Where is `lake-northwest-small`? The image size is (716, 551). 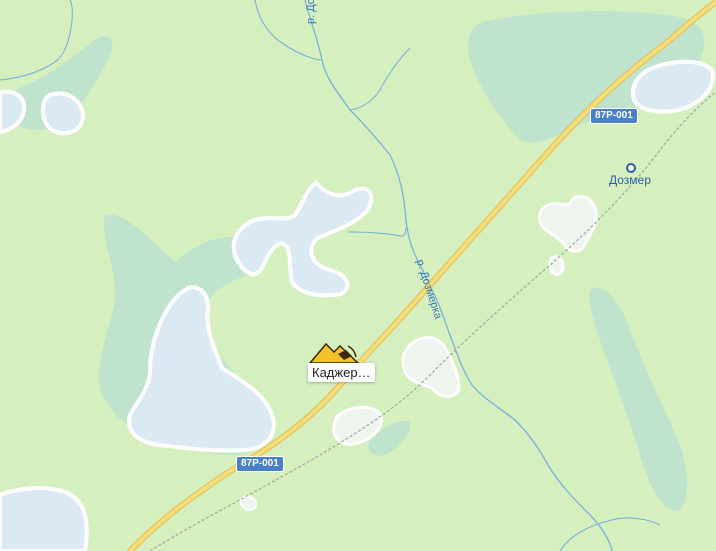 lake-northwest-small is located at coordinates (62, 113).